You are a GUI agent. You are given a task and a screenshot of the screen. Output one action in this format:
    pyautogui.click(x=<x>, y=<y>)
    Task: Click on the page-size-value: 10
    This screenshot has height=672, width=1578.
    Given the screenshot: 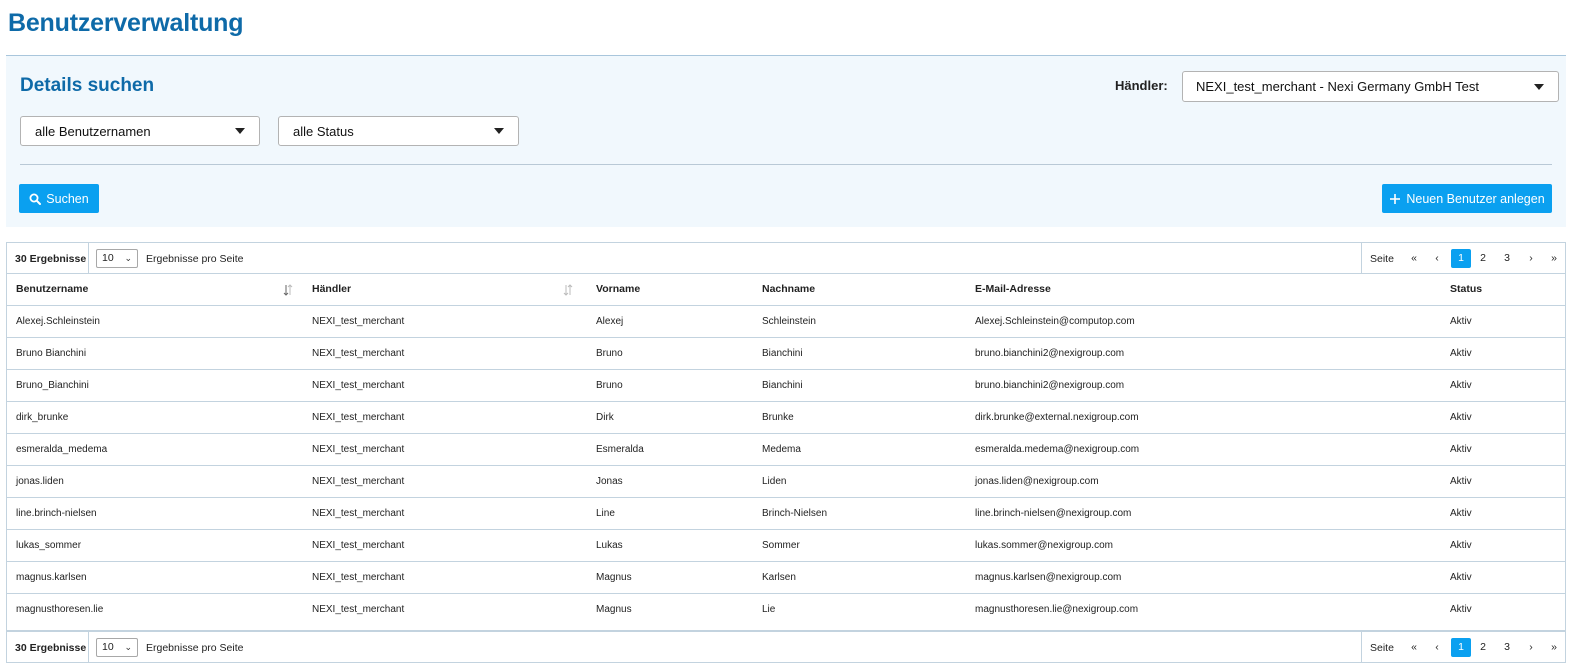 What is the action you would take?
    pyautogui.click(x=108, y=258)
    